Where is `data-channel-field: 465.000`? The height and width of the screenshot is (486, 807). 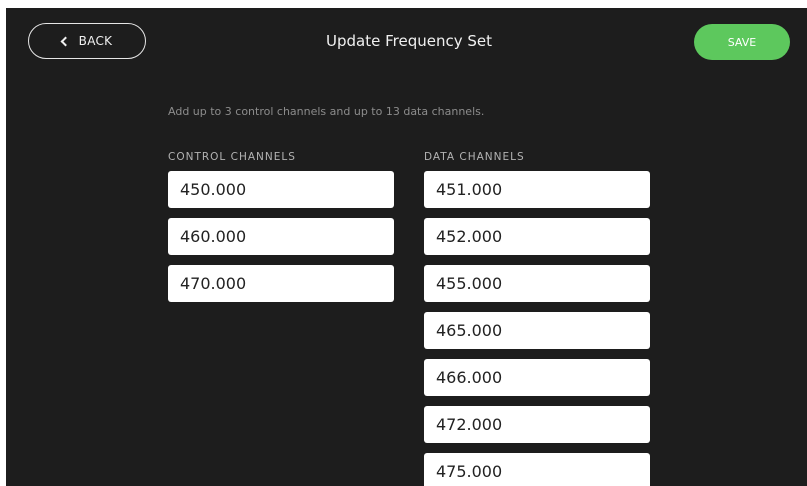
data-channel-field: 465.000 is located at coordinates (537, 330).